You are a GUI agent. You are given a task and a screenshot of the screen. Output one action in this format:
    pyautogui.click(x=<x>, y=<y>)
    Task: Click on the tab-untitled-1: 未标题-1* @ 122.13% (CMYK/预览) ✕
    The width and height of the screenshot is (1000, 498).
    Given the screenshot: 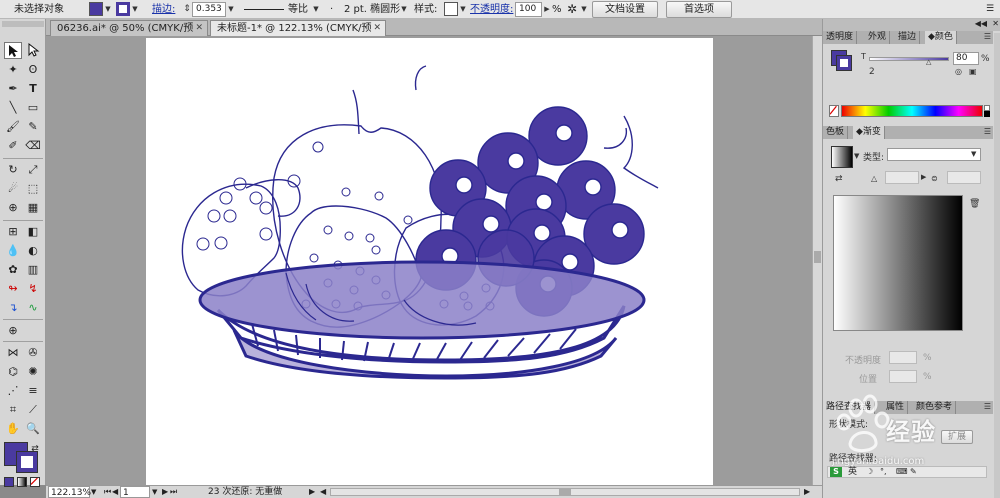 What is the action you would take?
    pyautogui.click(x=298, y=34)
    